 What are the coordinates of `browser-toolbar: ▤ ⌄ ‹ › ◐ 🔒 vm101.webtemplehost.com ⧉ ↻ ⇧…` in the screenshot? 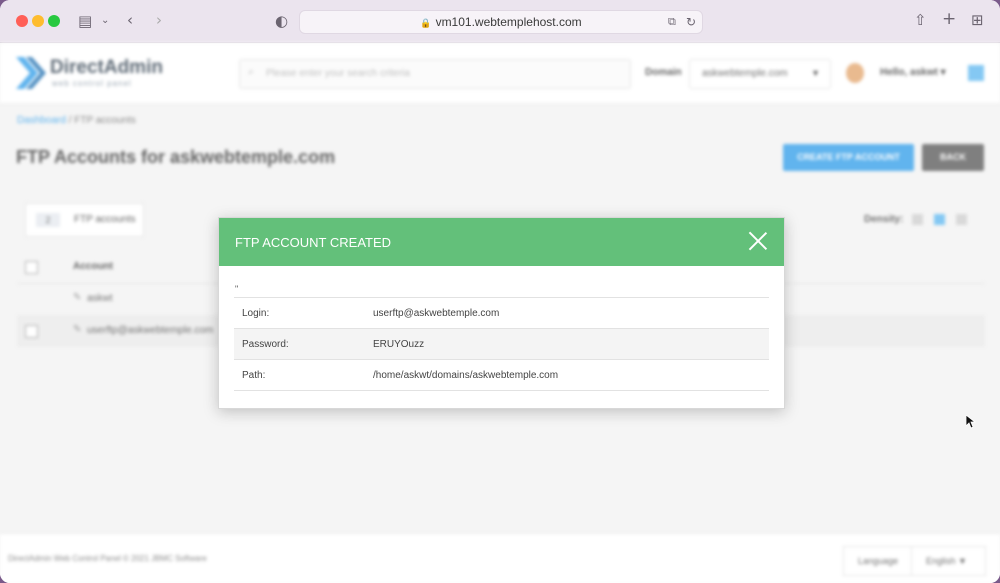 It's located at (500, 21).